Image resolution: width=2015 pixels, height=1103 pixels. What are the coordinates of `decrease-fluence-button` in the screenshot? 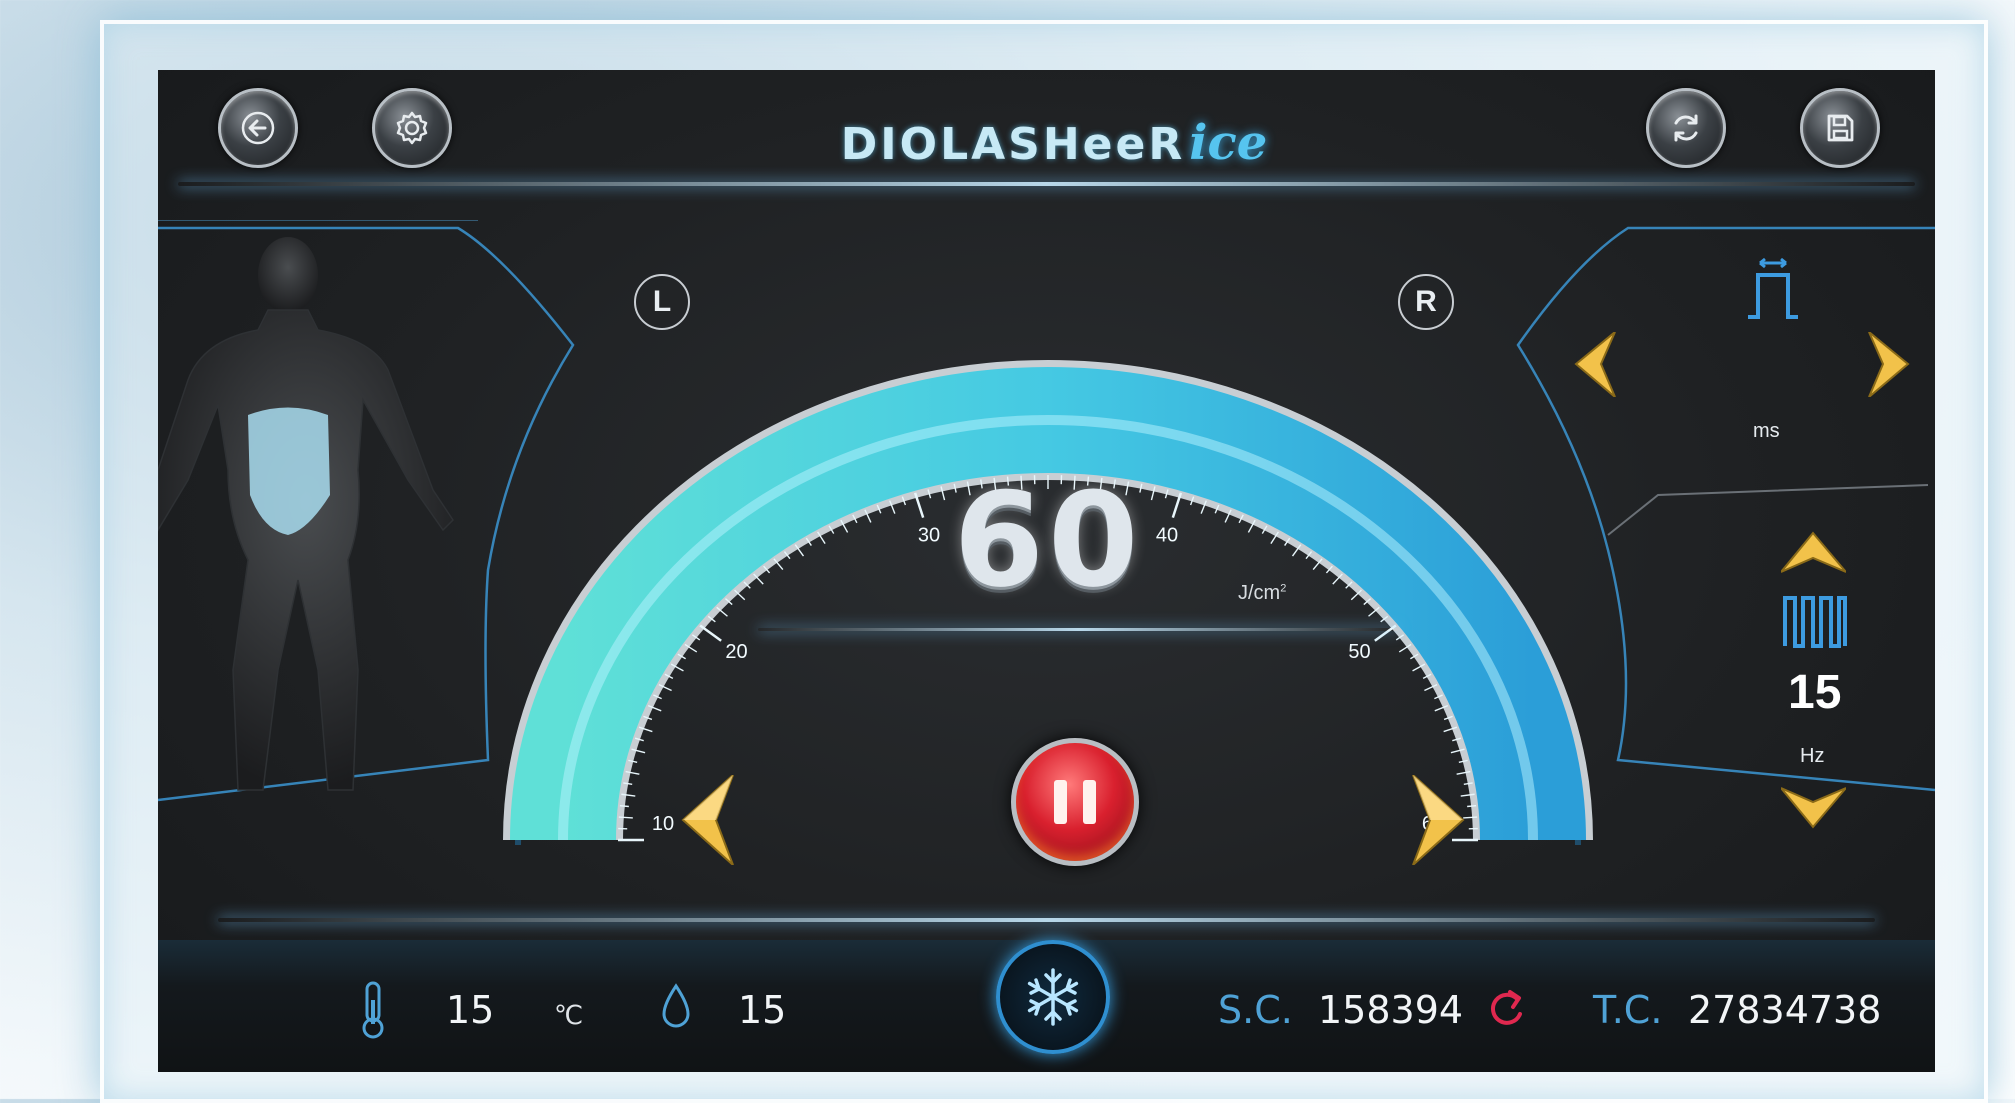 It's located at (708, 820).